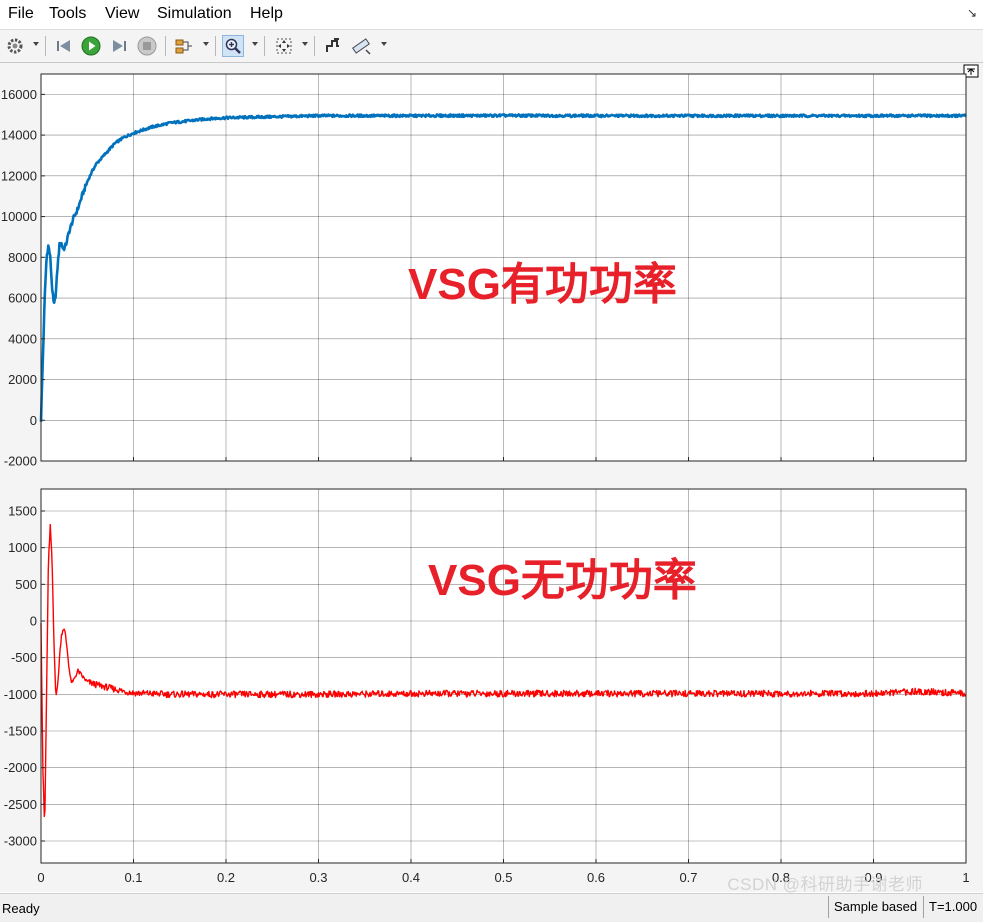 This screenshot has height=922, width=983. I want to click on watermark: CSDN @科研助手谢老师, so click(825, 884).